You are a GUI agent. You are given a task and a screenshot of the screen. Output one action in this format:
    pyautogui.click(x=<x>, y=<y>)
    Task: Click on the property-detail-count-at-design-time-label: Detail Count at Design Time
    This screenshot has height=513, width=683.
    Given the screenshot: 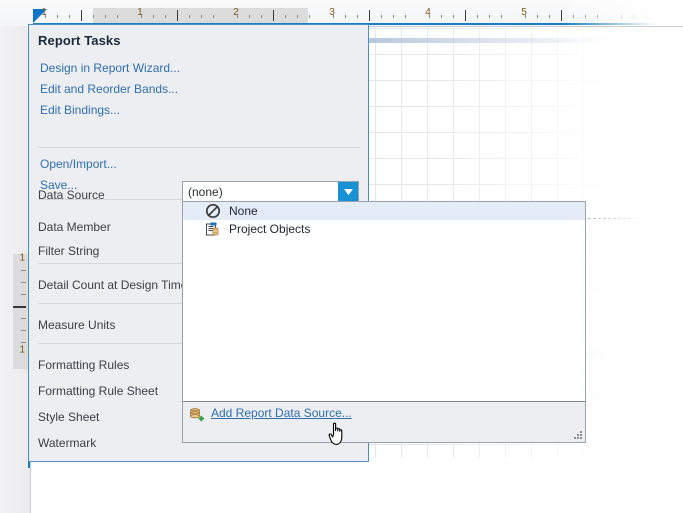 What is the action you would take?
    pyautogui.click(x=113, y=285)
    